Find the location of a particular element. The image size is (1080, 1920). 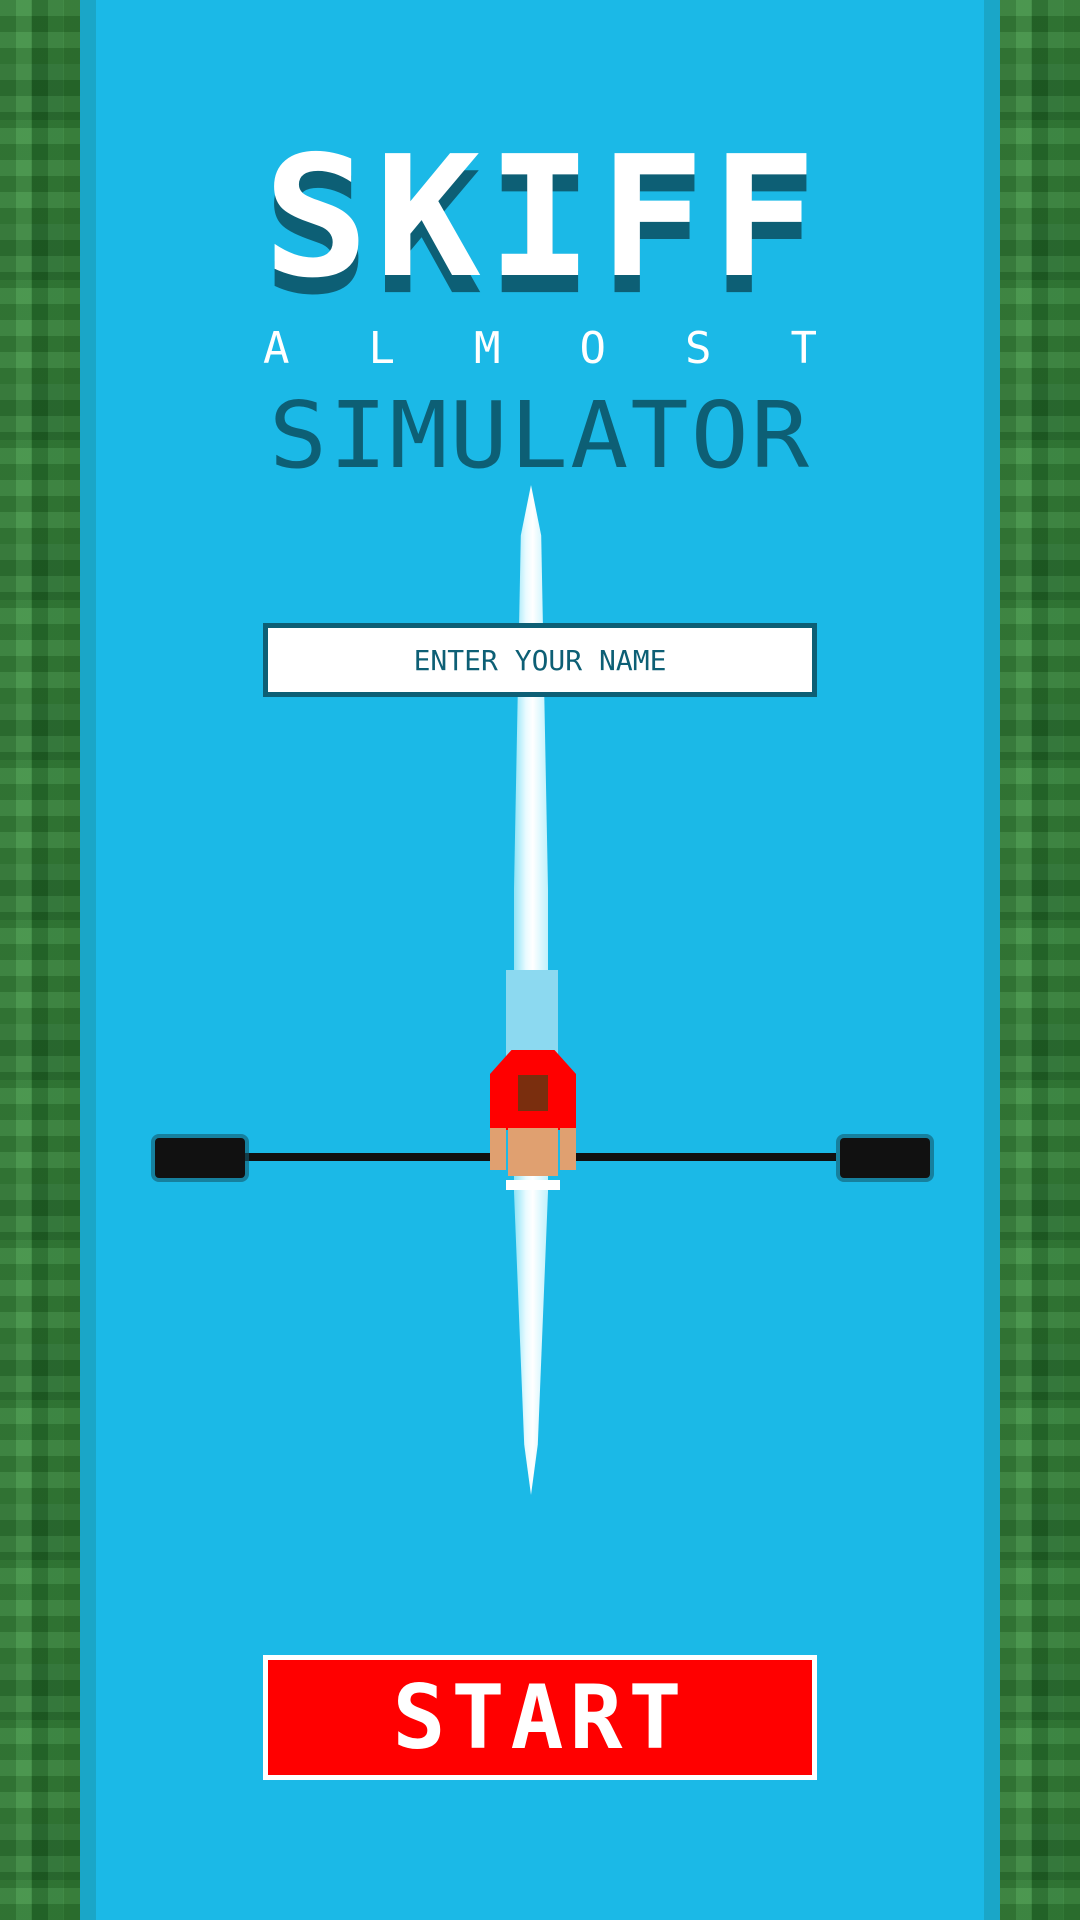

title-almost-letter: T is located at coordinates (804, 348).